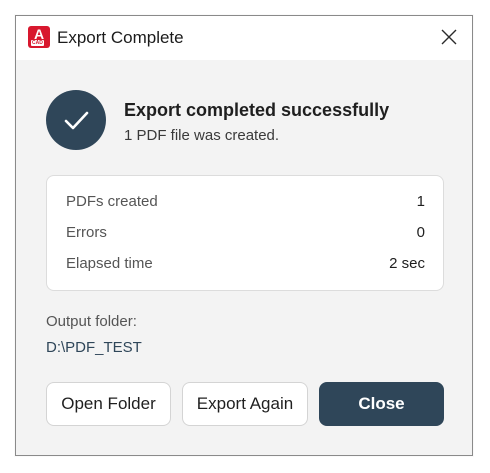 The image size is (490, 473). What do you see at coordinates (420, 201) in the screenshot?
I see `stat-value: 1` at bounding box center [420, 201].